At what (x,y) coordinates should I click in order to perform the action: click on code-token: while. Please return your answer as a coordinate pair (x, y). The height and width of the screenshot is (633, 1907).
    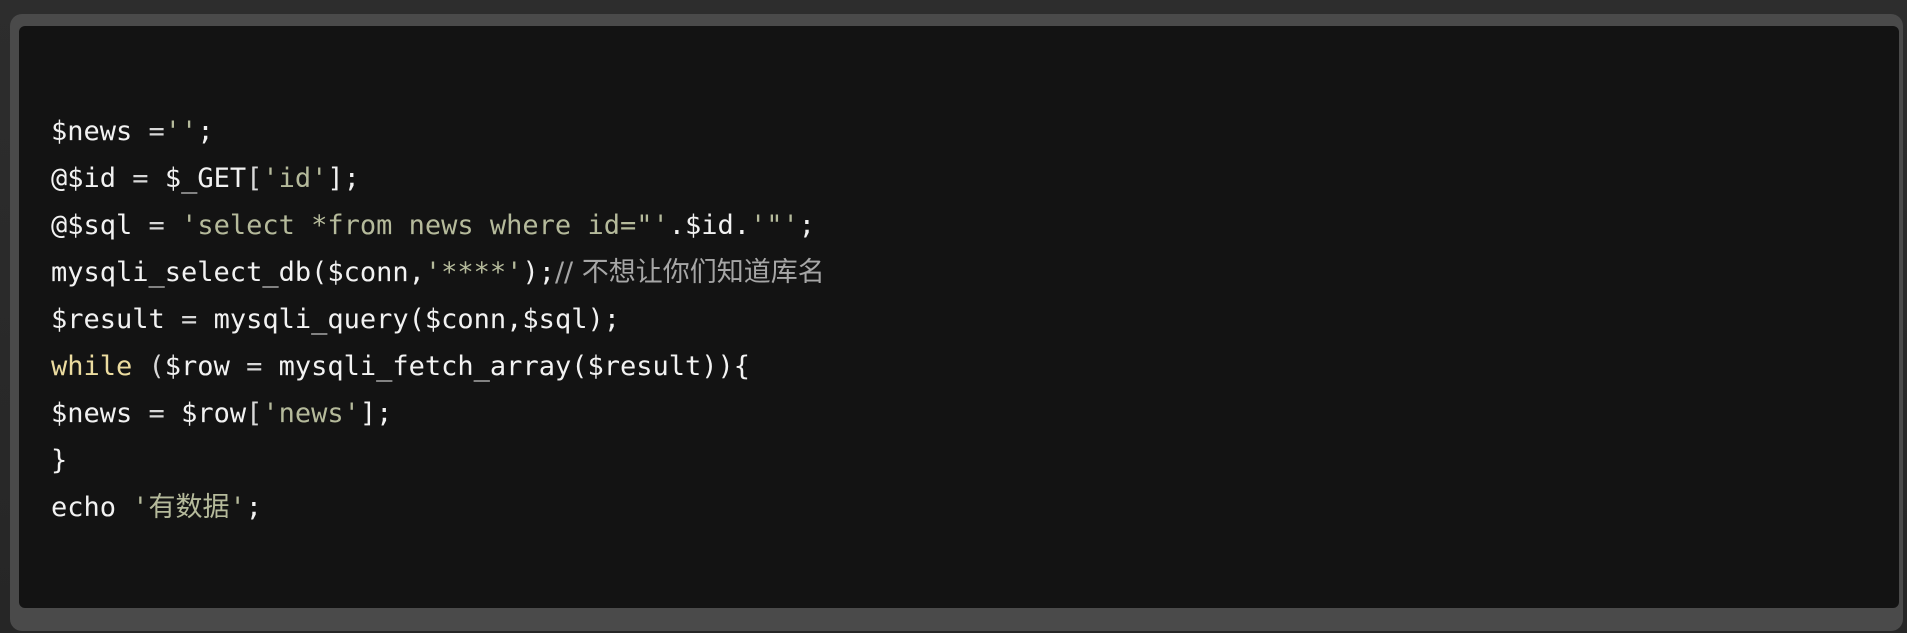
    Looking at the image, I should click on (92, 366).